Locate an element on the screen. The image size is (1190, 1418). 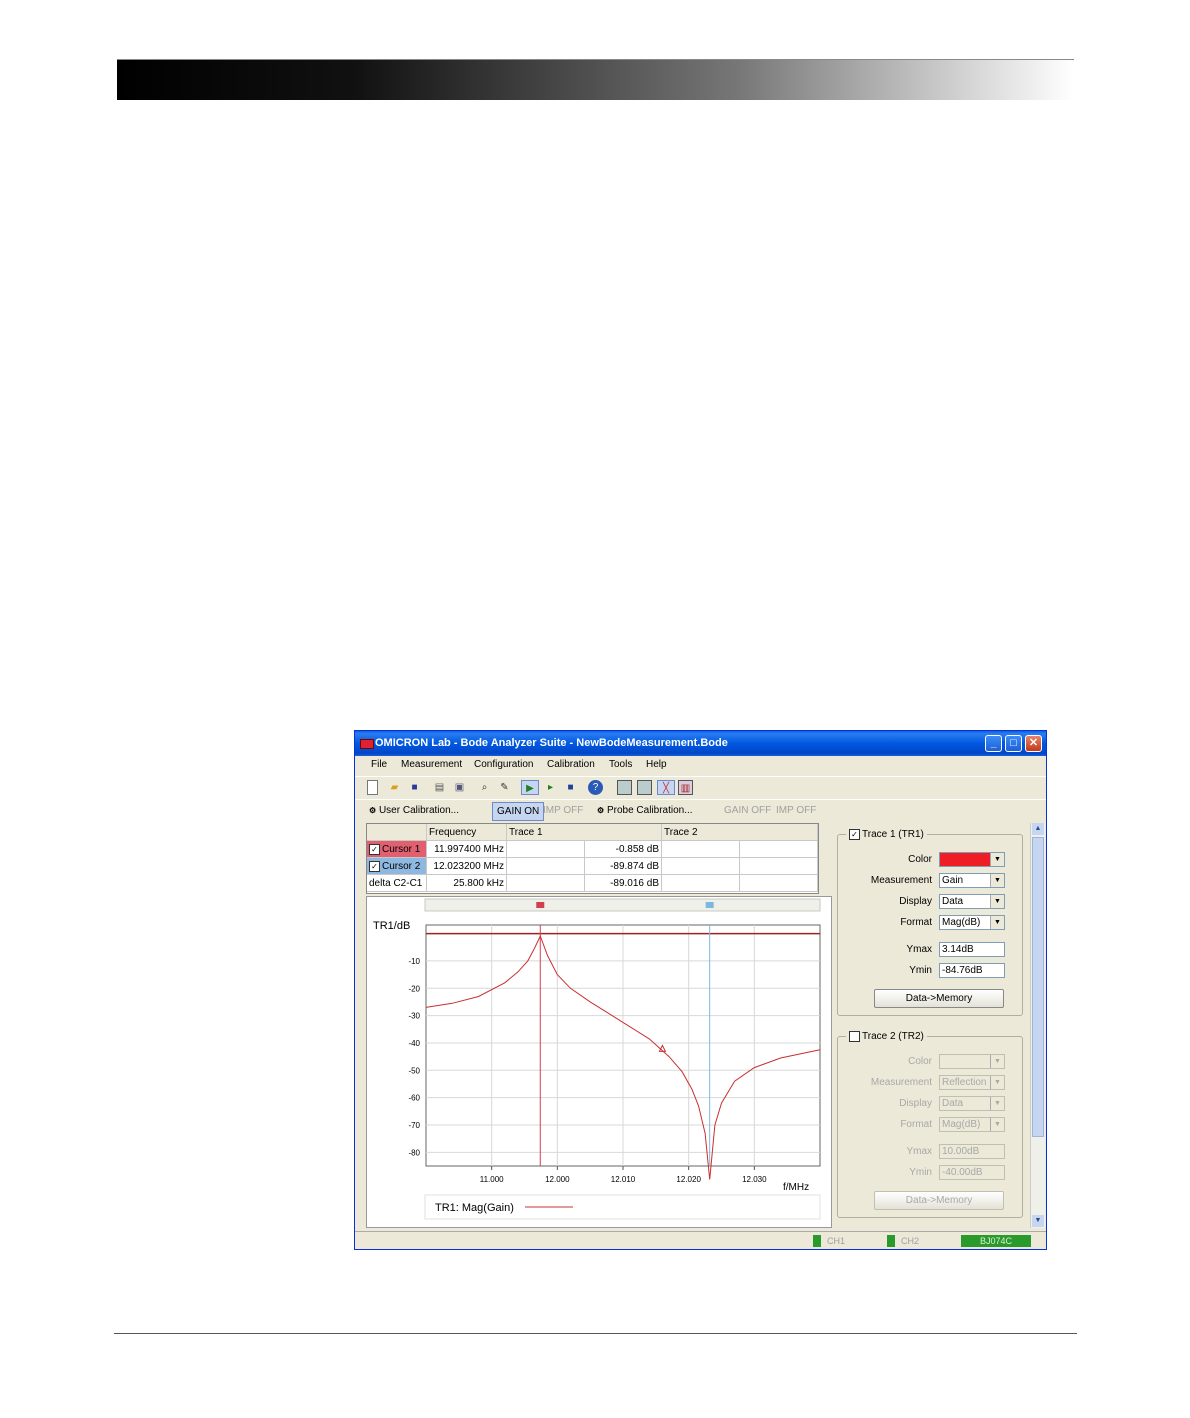
trace1-format-select: Mag(dB) ▼ is located at coordinates (972, 922).